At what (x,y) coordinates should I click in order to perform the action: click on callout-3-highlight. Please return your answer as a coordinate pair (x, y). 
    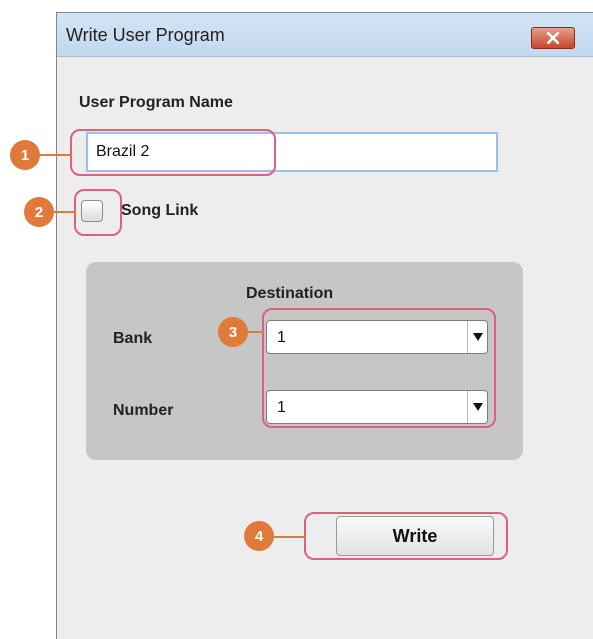
    Looking at the image, I should click on (379, 368).